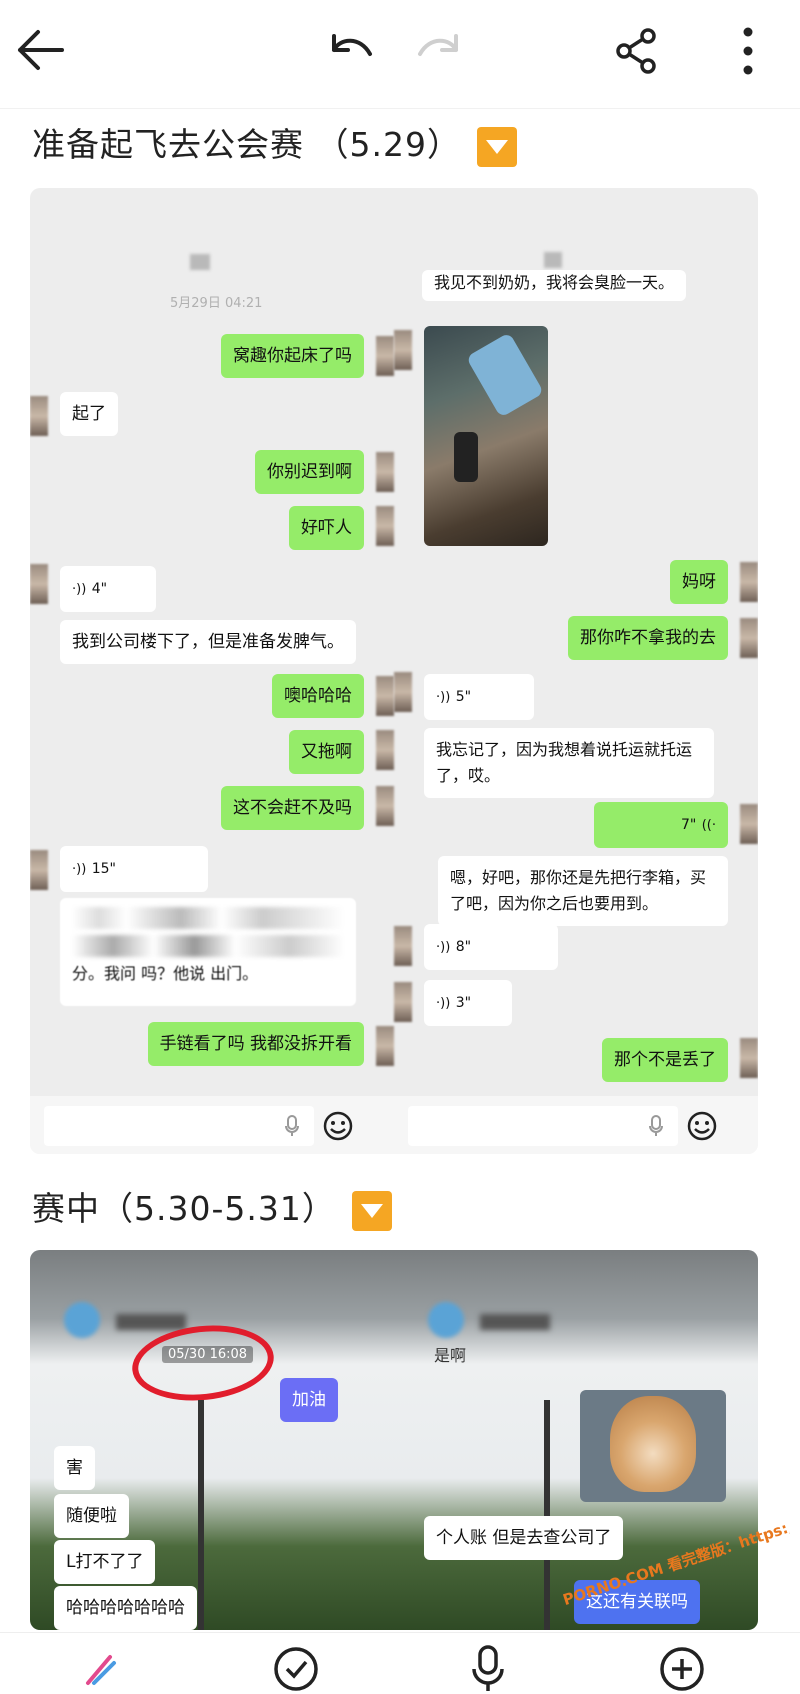  What do you see at coordinates (699, 582) in the screenshot?
I see `message-bubble: 妈呀` at bounding box center [699, 582].